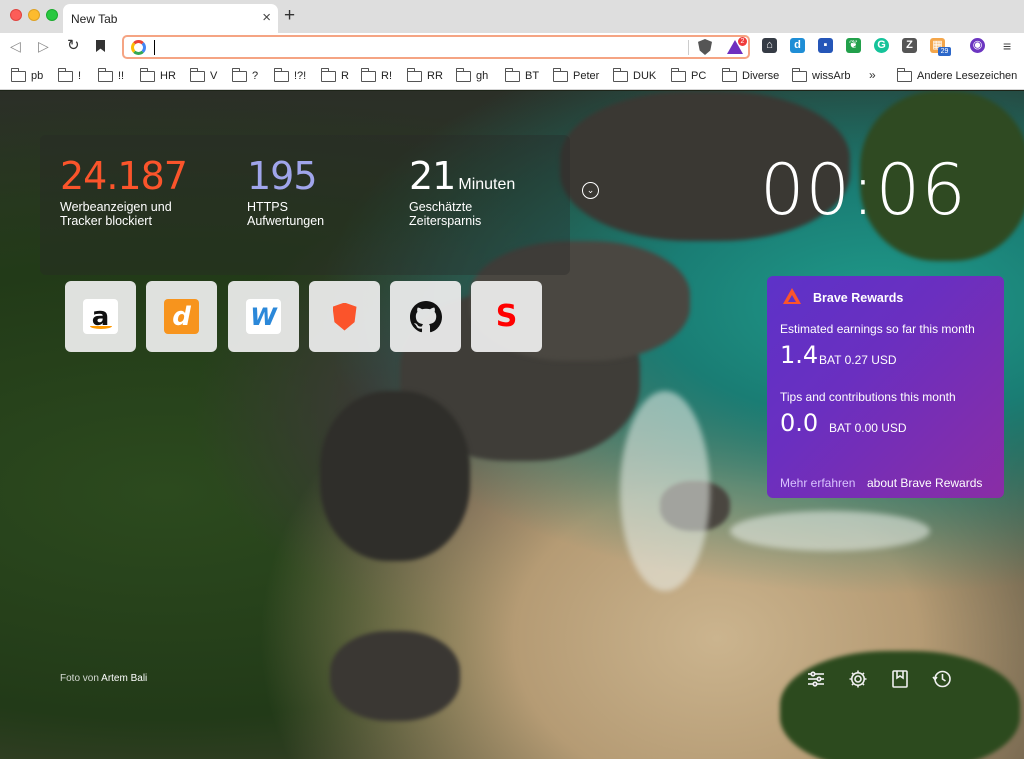 The height and width of the screenshot is (759, 1024). Describe the element at coordinates (266, 17) in the screenshot. I see `tab-close-icon: ×` at that location.